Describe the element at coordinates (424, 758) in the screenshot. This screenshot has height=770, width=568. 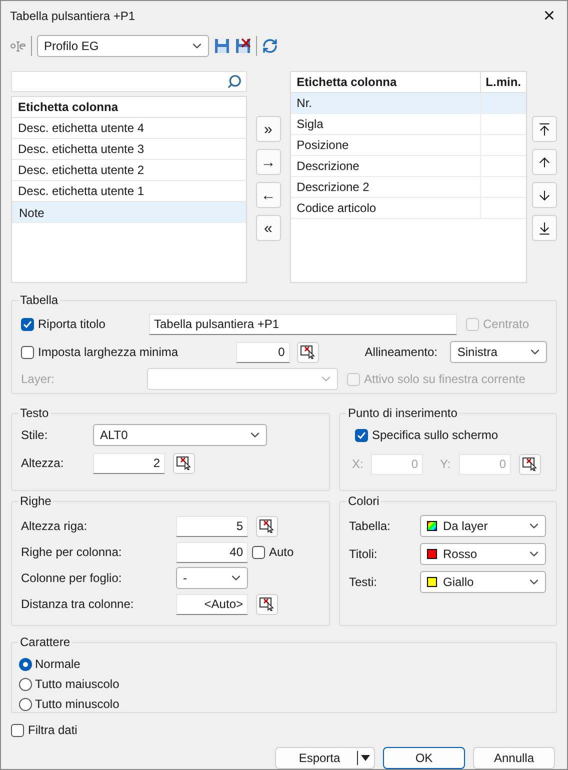
I see `ok-button: OK` at that location.